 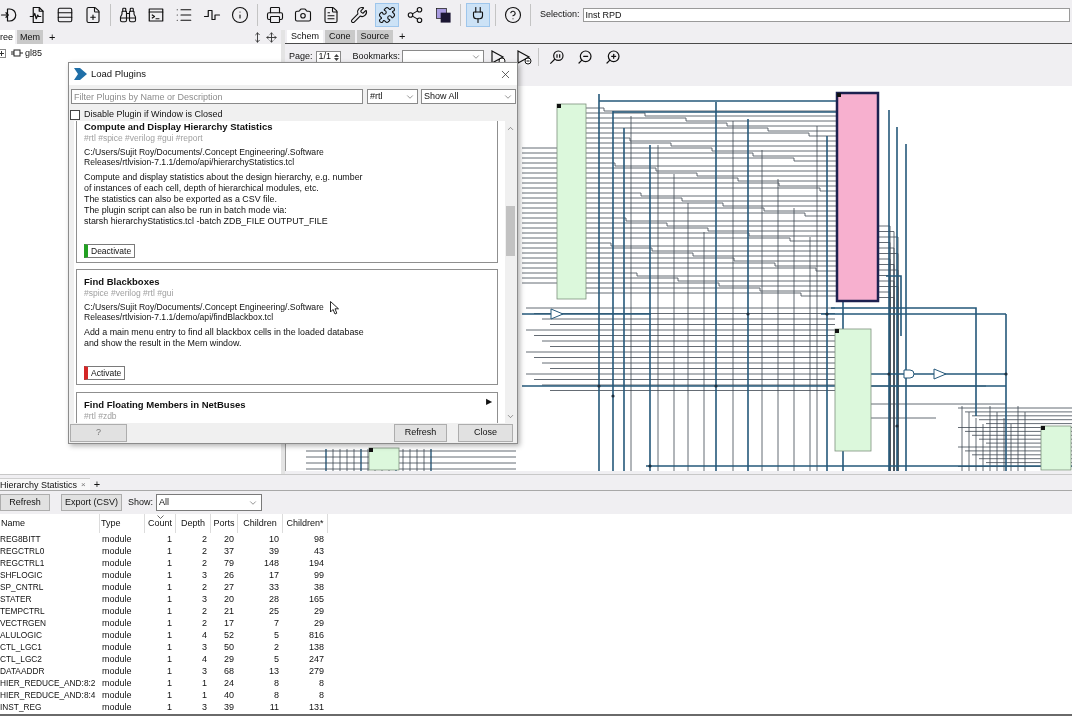 What do you see at coordinates (613, 57) in the screenshot?
I see `zoom-in-icon` at bounding box center [613, 57].